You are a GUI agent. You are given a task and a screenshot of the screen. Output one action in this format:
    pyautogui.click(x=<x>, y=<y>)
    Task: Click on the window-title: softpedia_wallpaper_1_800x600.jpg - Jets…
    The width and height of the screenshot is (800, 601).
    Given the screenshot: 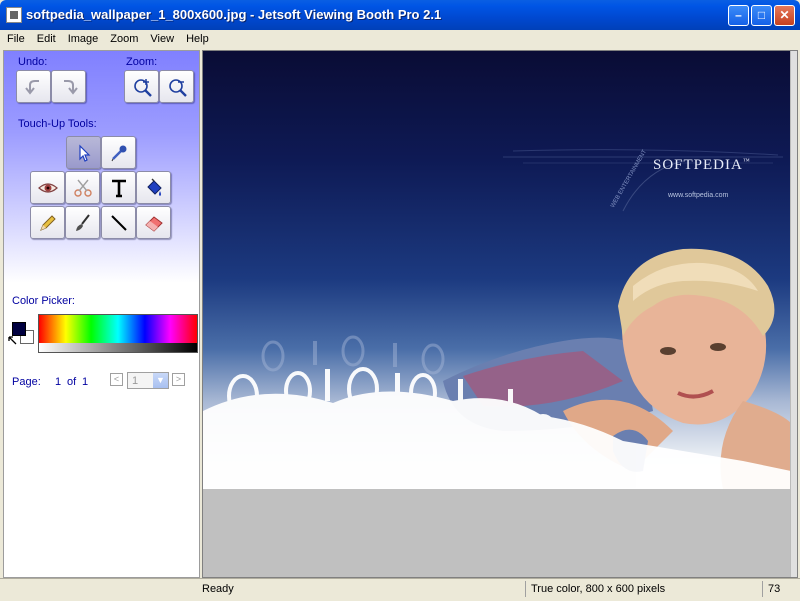 What is the action you would take?
    pyautogui.click(x=234, y=14)
    